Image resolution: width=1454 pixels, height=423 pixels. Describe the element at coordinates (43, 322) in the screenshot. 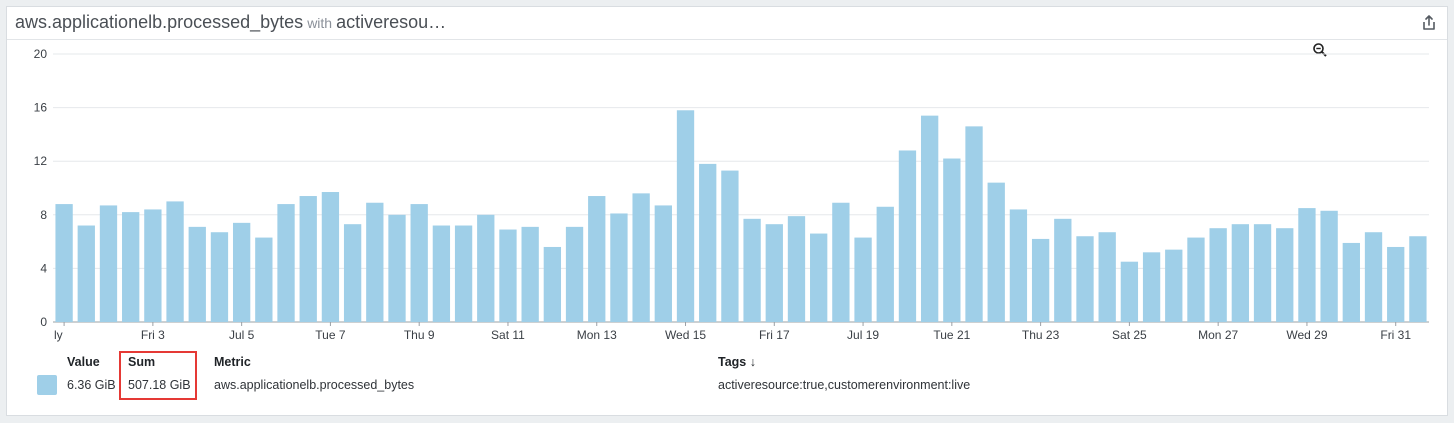

I see `y-tick-label: 0` at that location.